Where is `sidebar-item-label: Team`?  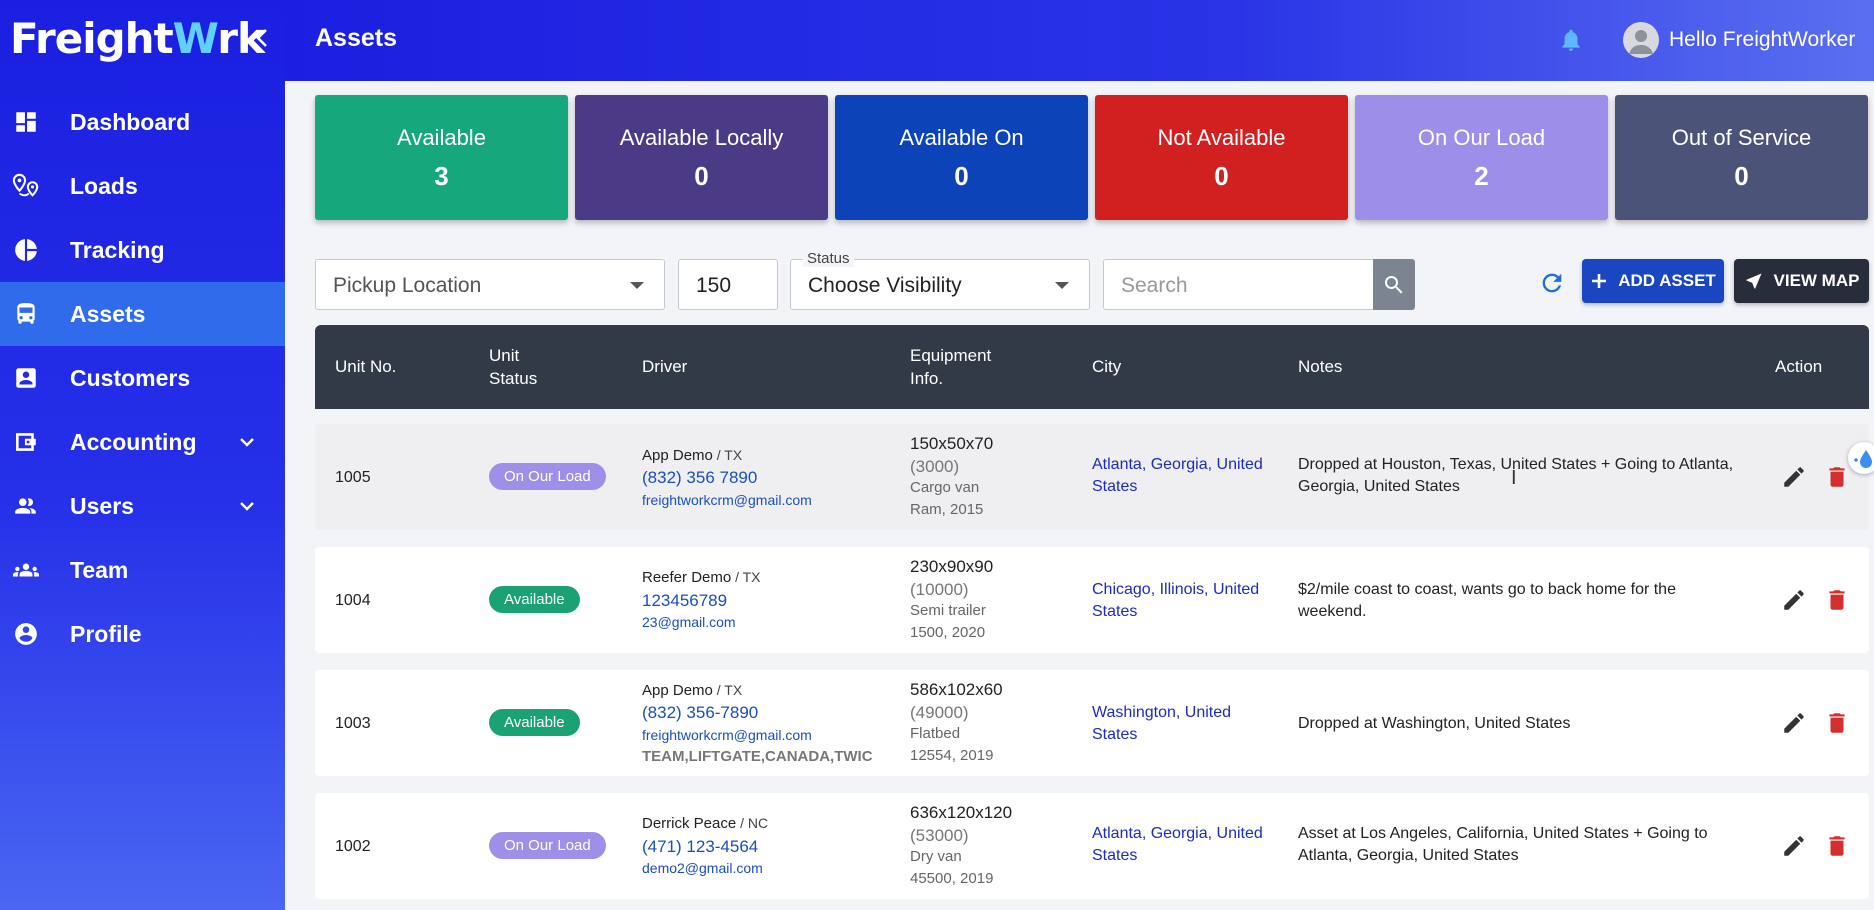 sidebar-item-label: Team is located at coordinates (99, 569).